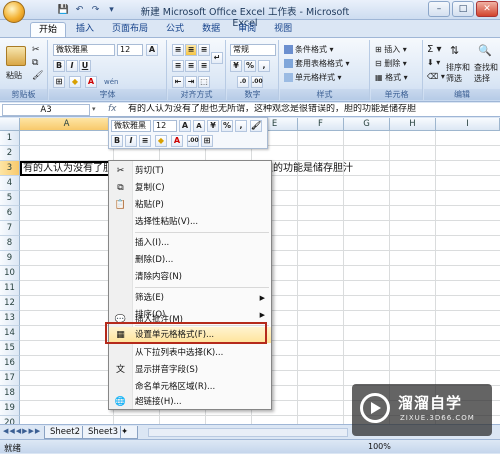  I want to click on name-box: A3, so click(46, 110).